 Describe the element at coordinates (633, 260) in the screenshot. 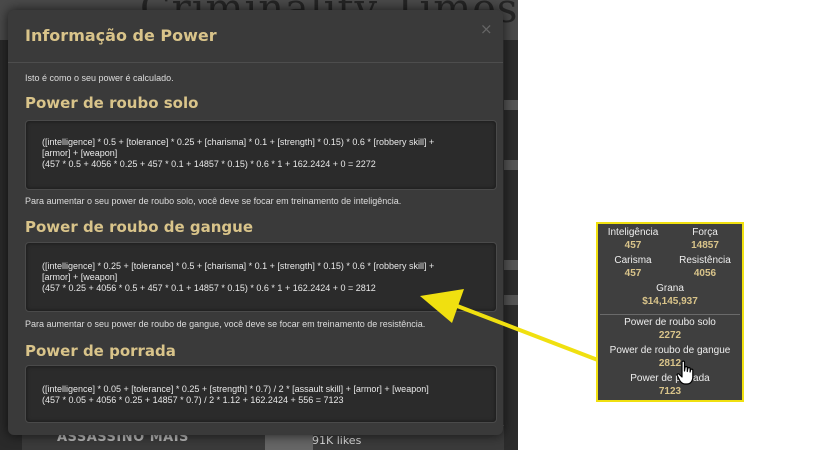

I see `stat-label: Carisma` at that location.